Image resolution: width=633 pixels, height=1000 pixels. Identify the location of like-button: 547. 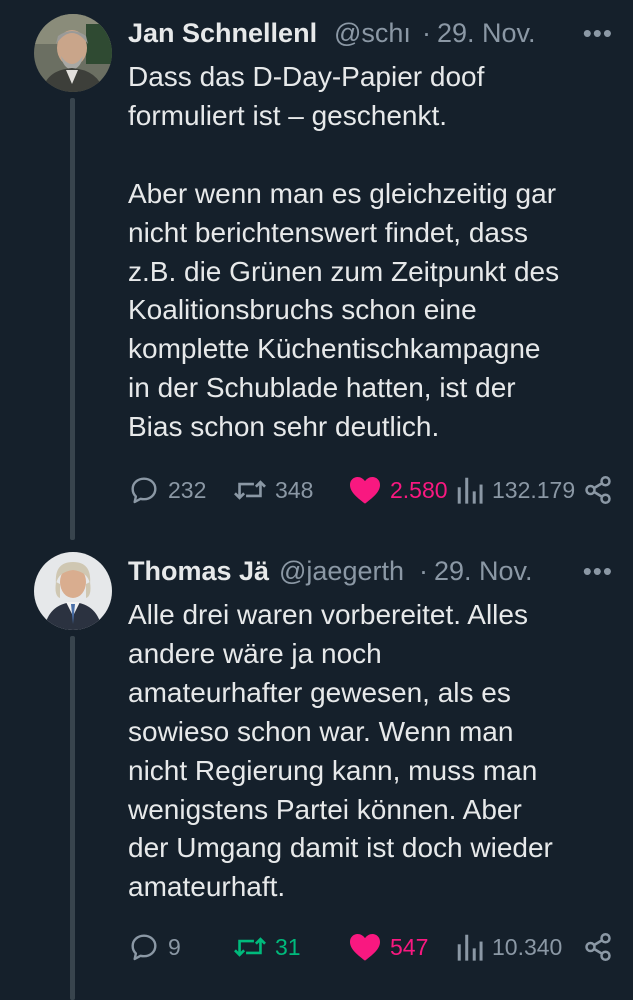
(388, 947).